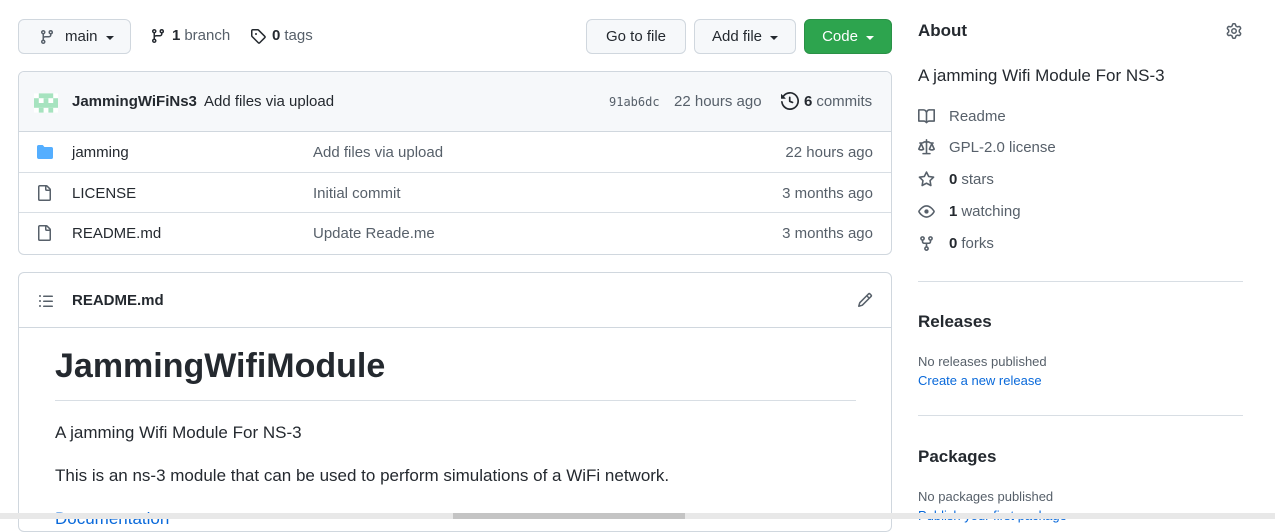 This screenshot has width=1275, height=532. I want to click on branch-count: 1, so click(176, 35).